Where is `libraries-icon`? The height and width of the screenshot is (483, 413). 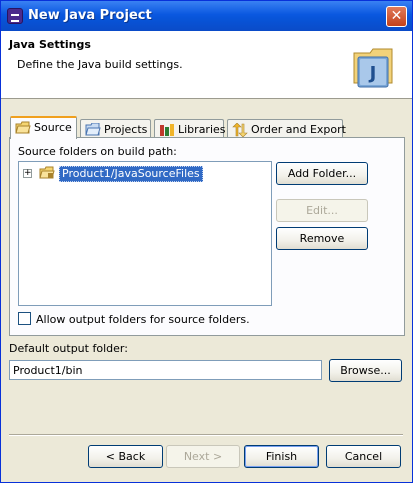
libraries-icon is located at coordinates (167, 130).